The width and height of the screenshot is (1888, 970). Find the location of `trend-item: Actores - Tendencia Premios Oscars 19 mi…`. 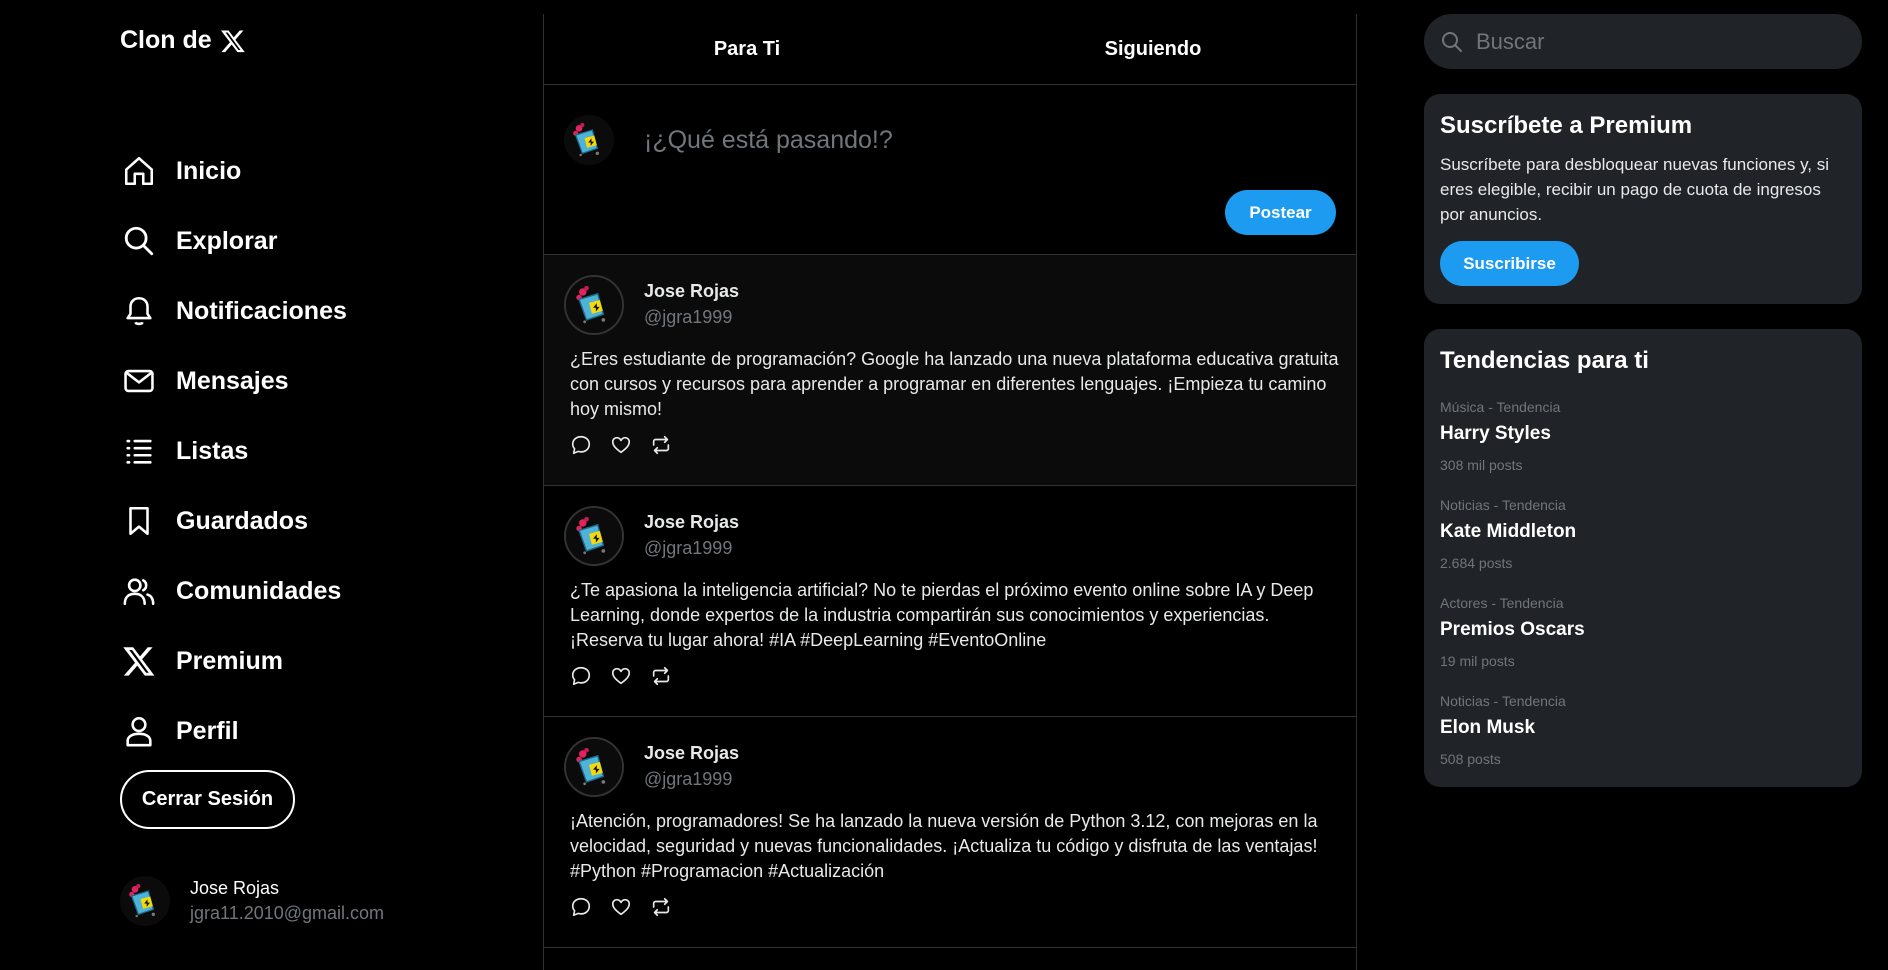

trend-item: Actores - Tendencia Premios Oscars 19 mi… is located at coordinates (1643, 632).